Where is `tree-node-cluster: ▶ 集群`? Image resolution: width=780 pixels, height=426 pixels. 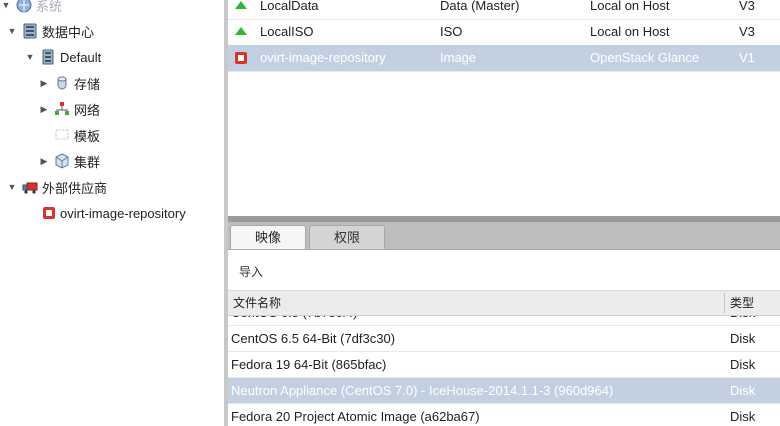 tree-node-cluster: ▶ 集群 is located at coordinates (69, 161).